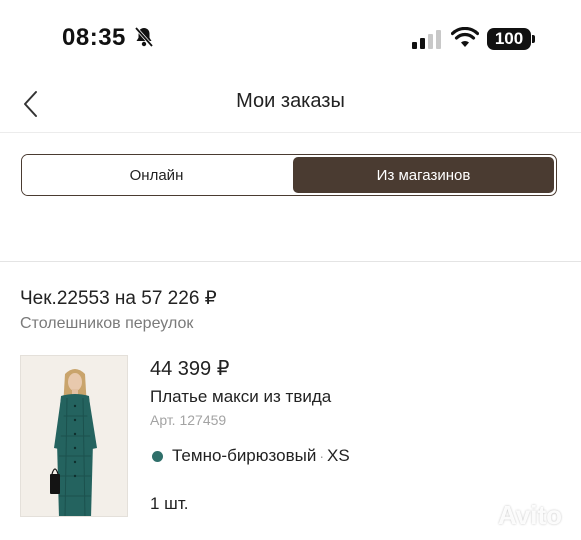 The width and height of the screenshot is (581, 540). I want to click on battery-indicator: 100, so click(509, 39).